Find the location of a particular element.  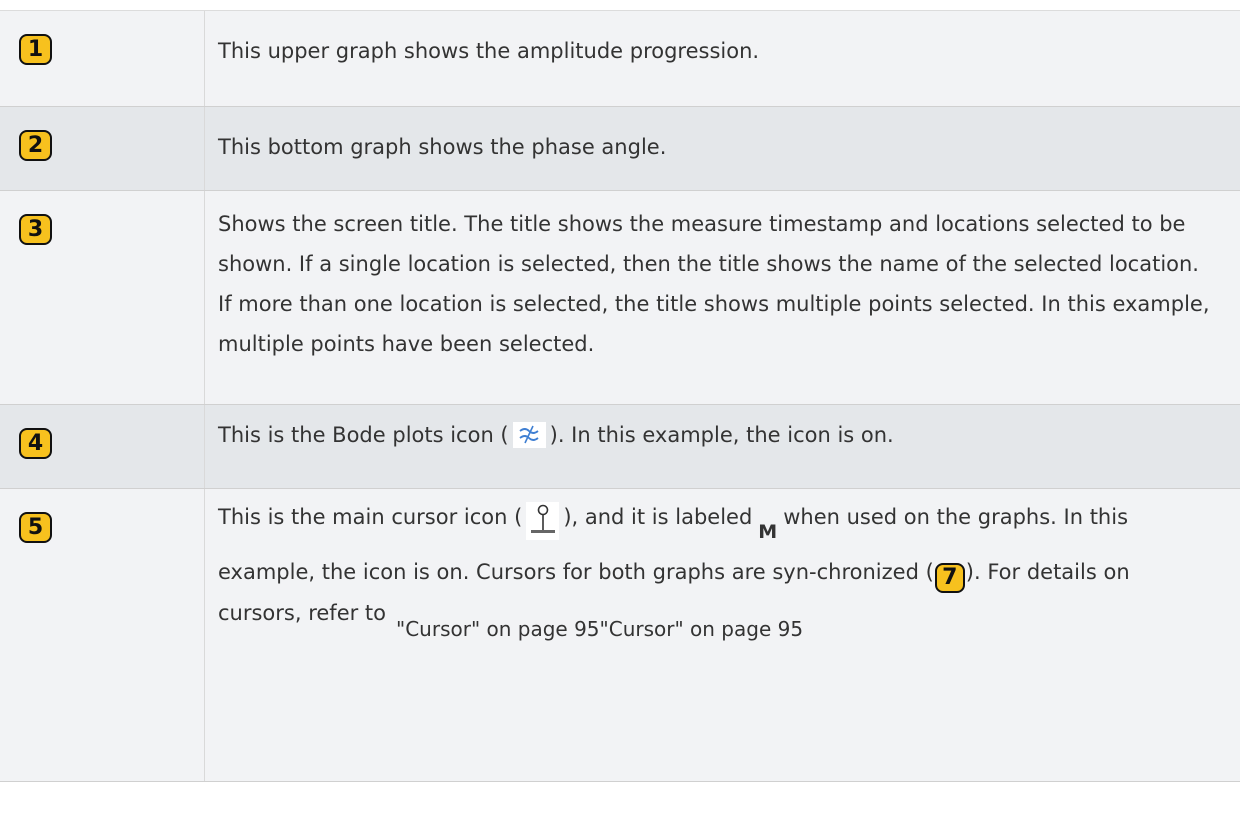

callout-number-cell: 3 is located at coordinates (102, 297).